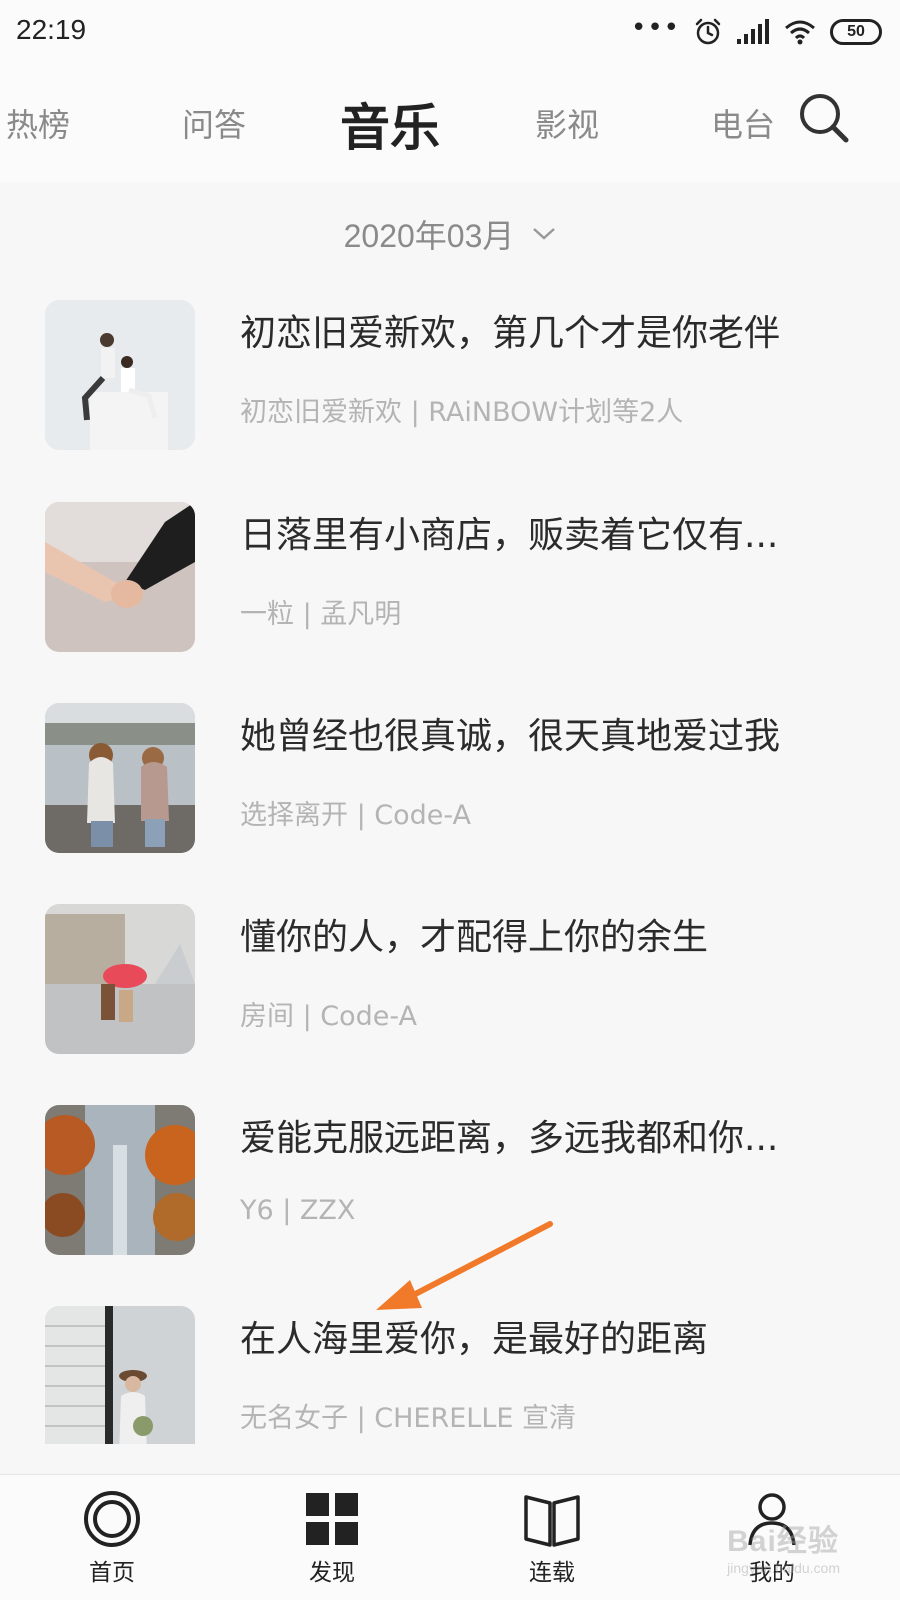 Image resolution: width=900 pixels, height=1600 pixels. What do you see at coordinates (856, 32) in the screenshot?
I see `battery-icon: 50` at bounding box center [856, 32].